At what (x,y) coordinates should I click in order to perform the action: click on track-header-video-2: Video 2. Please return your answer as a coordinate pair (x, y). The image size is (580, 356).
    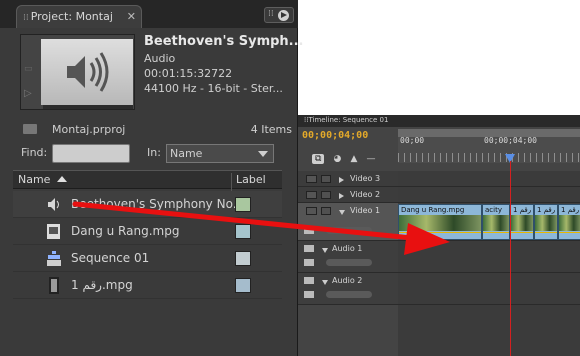
    Looking at the image, I should click on (348, 195).